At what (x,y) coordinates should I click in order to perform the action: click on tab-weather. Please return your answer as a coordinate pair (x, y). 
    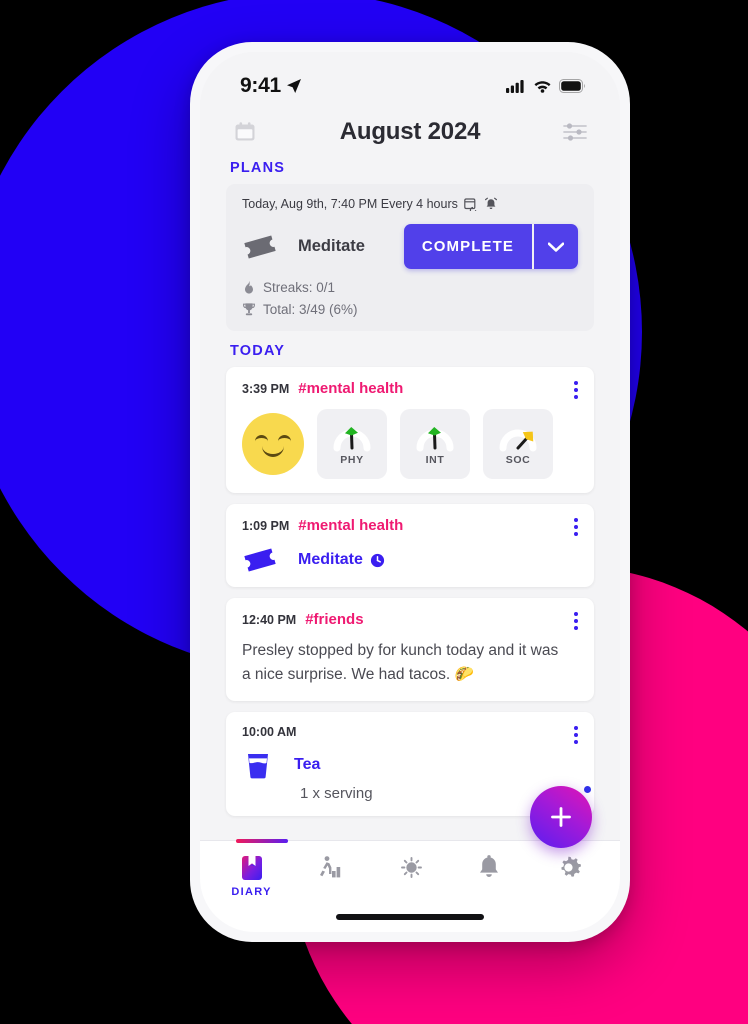
    Looking at the image, I should click on (410, 868).